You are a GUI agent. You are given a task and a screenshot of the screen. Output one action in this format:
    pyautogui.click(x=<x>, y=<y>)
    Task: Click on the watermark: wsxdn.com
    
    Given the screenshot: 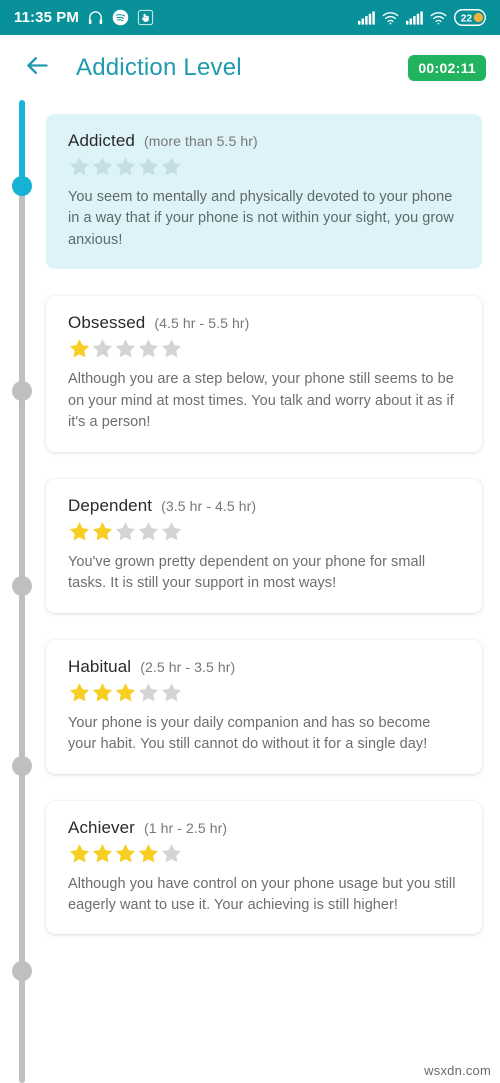 What is the action you would take?
    pyautogui.click(x=457, y=1070)
    